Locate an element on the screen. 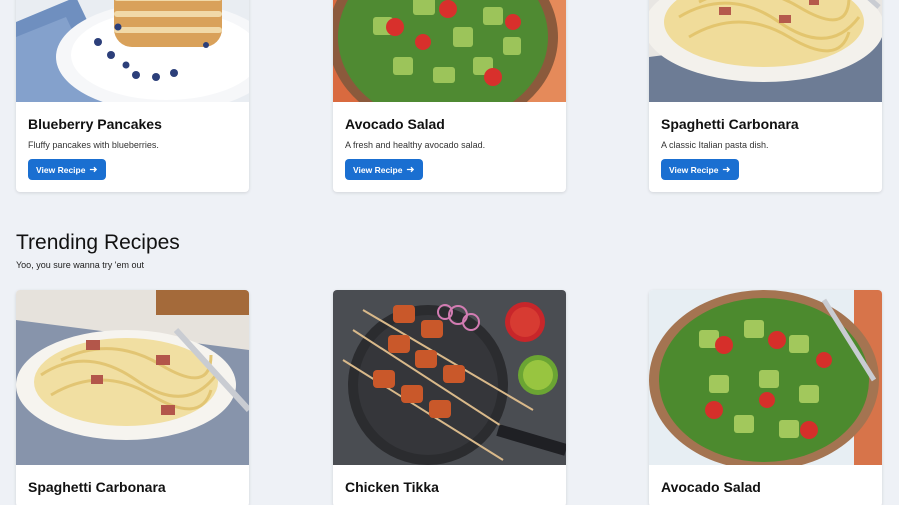 The image size is (899, 505). chicken-tikka-image is located at coordinates (449, 377).